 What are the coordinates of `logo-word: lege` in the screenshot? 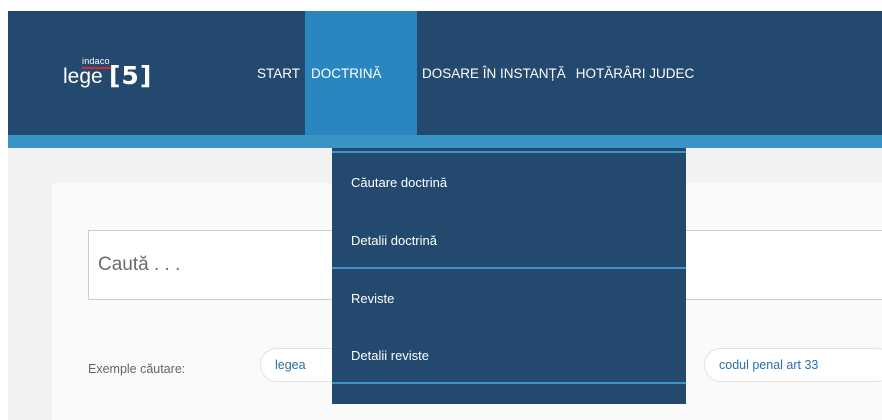 It's located at (83, 76).